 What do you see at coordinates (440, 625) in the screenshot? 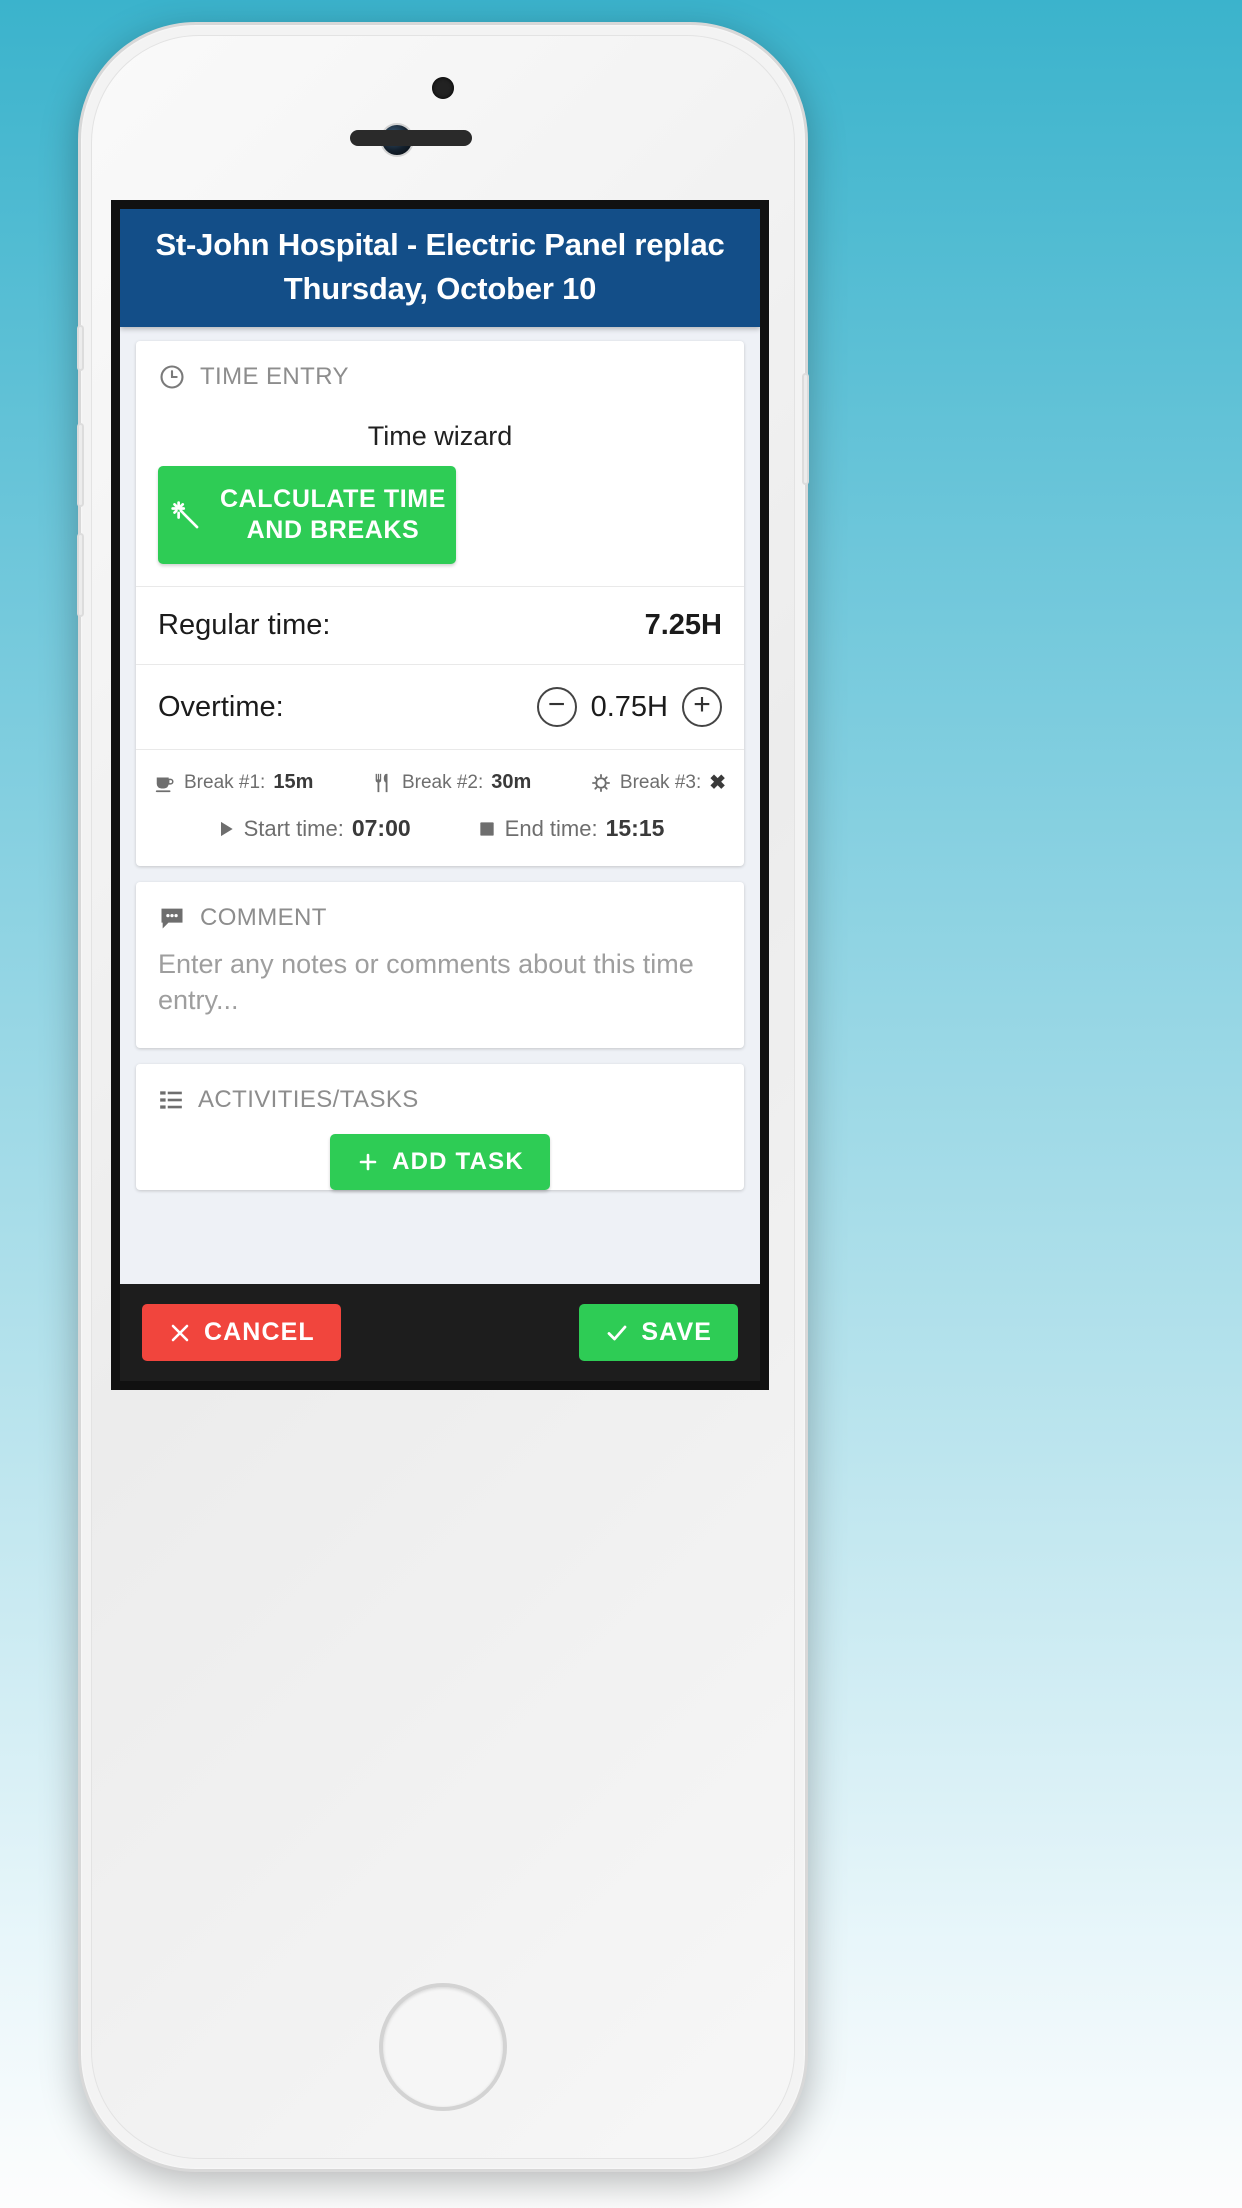
I see `regular-time-row: Regular time: 7.25H` at bounding box center [440, 625].